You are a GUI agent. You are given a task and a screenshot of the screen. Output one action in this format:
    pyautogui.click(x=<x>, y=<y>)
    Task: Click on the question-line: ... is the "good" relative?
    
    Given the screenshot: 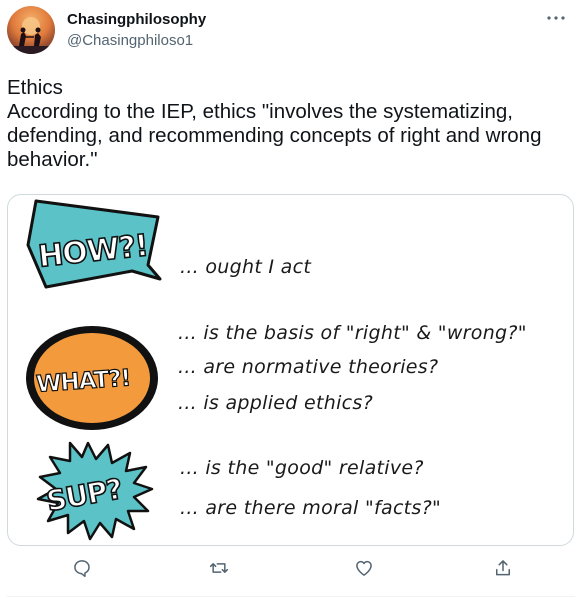 What is the action you would take?
    pyautogui.click(x=302, y=468)
    